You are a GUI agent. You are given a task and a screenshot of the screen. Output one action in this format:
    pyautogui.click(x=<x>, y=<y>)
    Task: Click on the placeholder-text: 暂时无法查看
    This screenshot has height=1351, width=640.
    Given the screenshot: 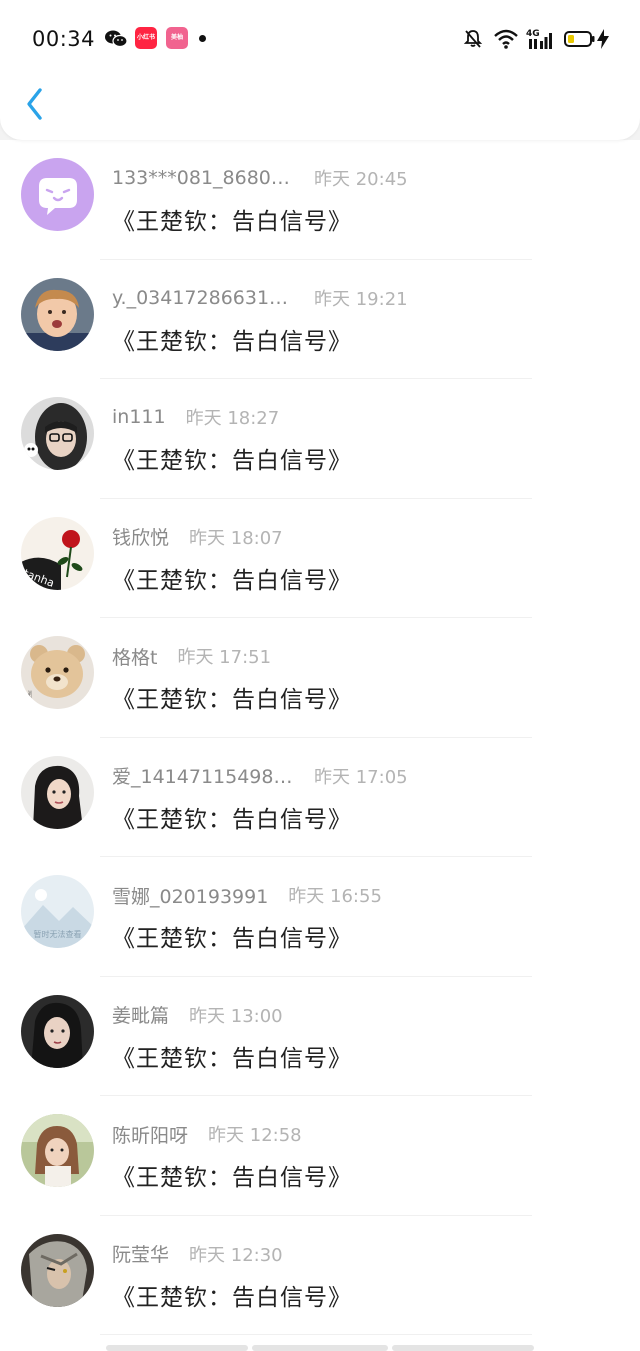 What is the action you would take?
    pyautogui.click(x=58, y=934)
    